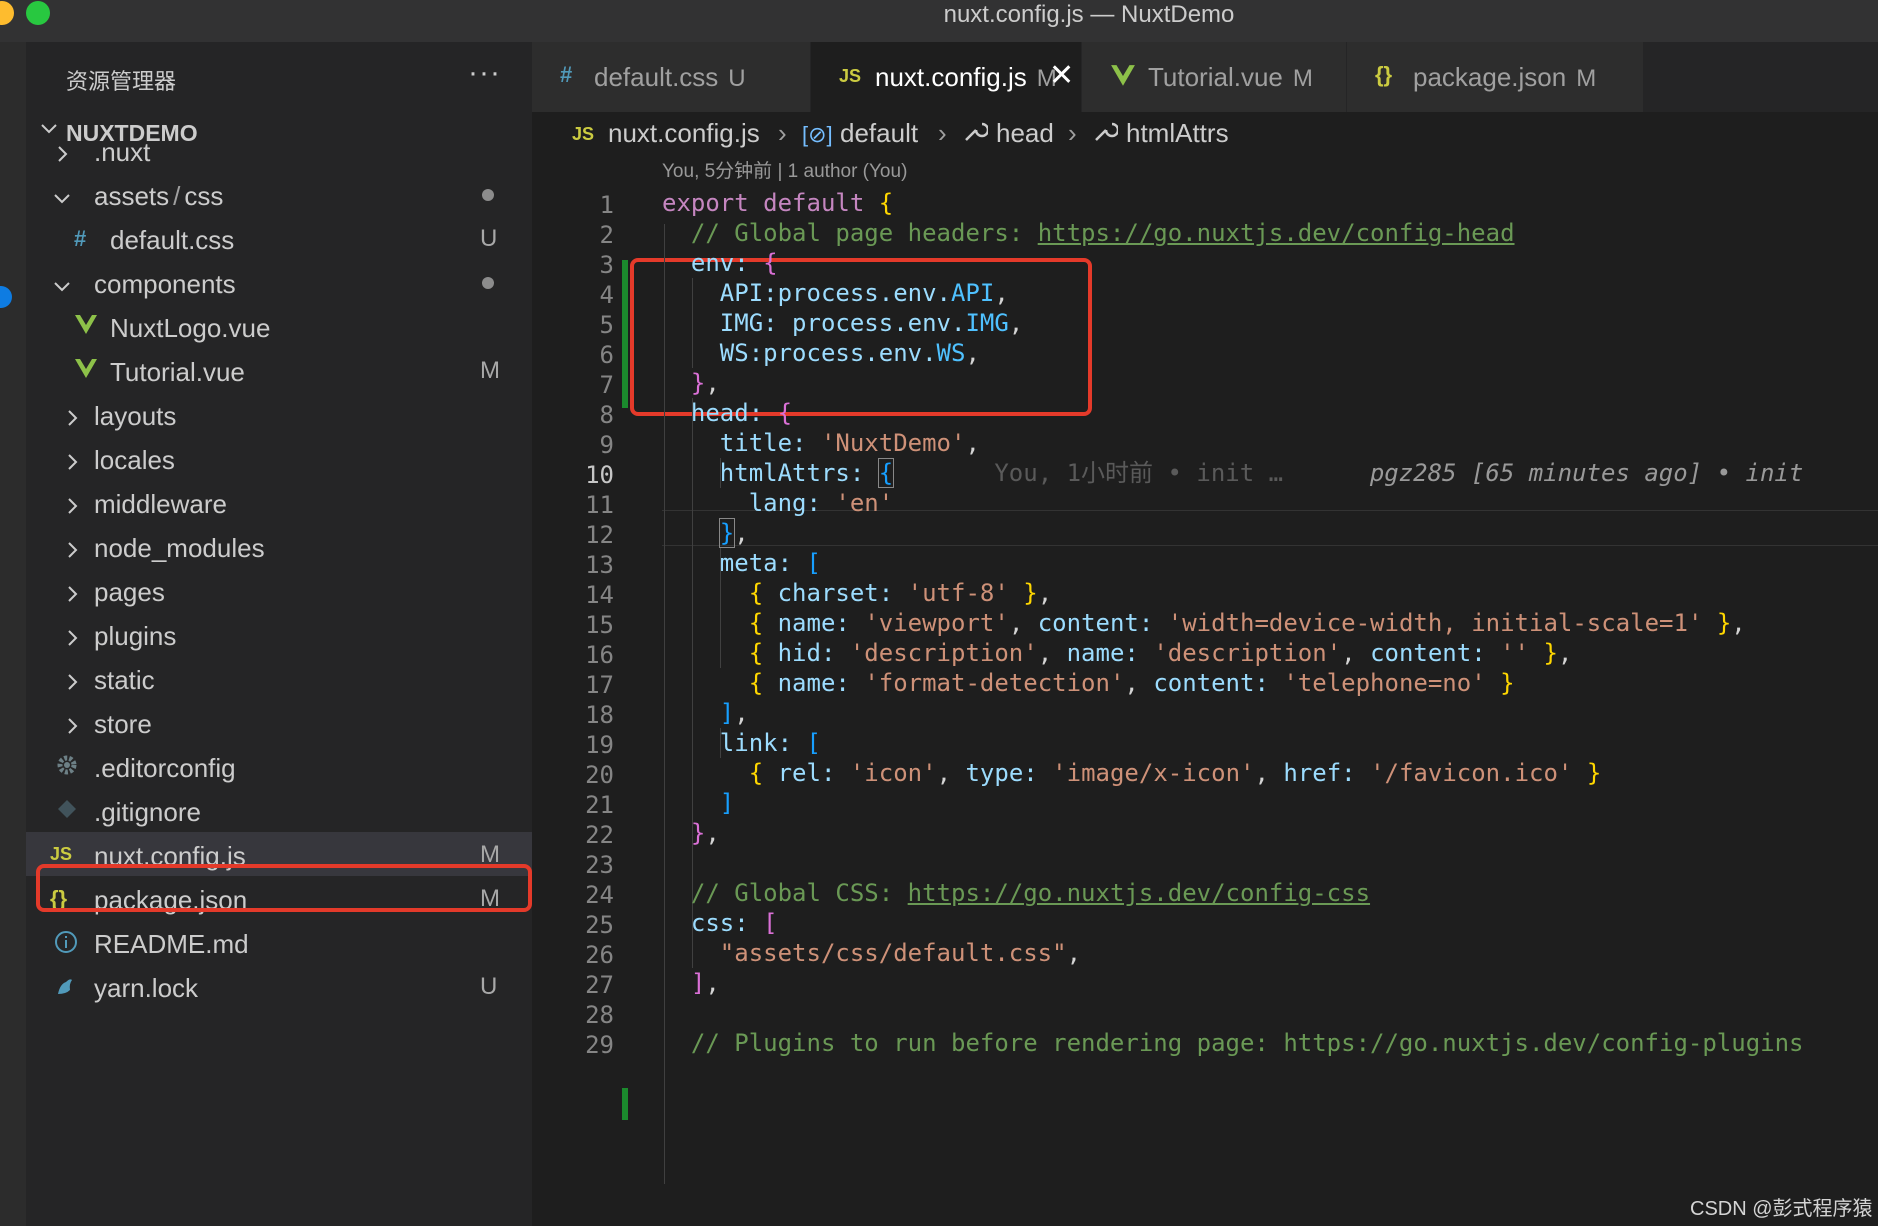 This screenshot has width=1878, height=1226. I want to click on tab-nuxt-config-js: JS nuxt.config.js M ✕, so click(946, 77).